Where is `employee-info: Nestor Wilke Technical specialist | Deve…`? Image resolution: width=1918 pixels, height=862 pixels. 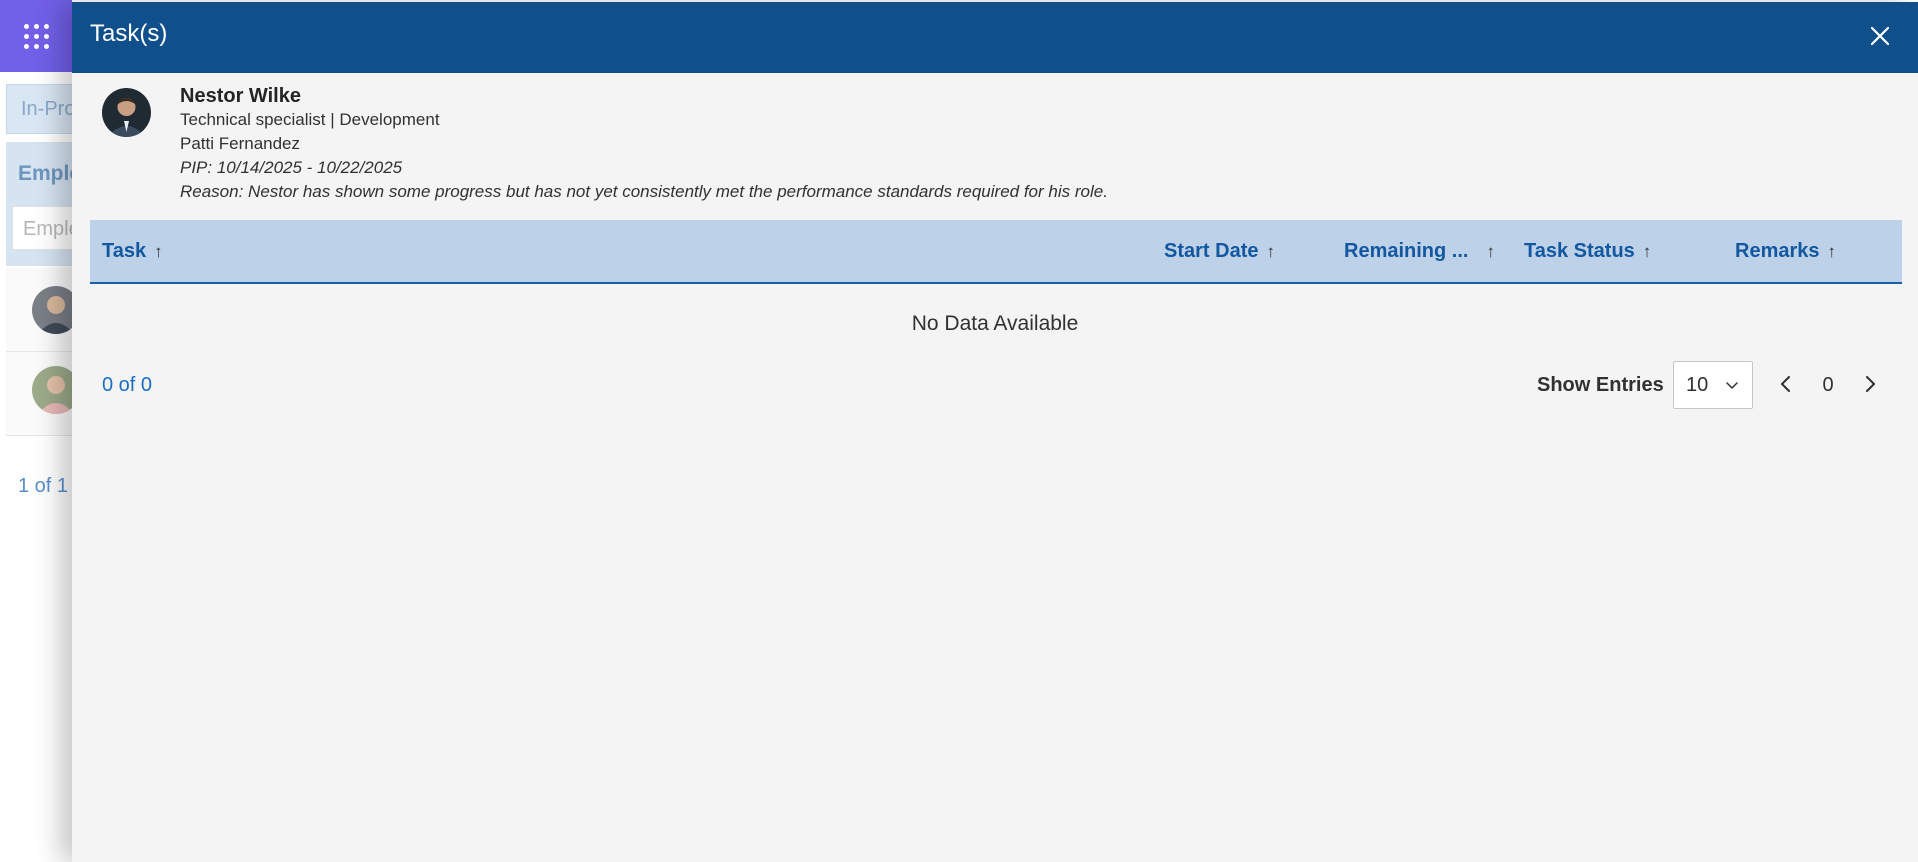 employee-info: Nestor Wilke Technical specialist | Deve… is located at coordinates (995, 147).